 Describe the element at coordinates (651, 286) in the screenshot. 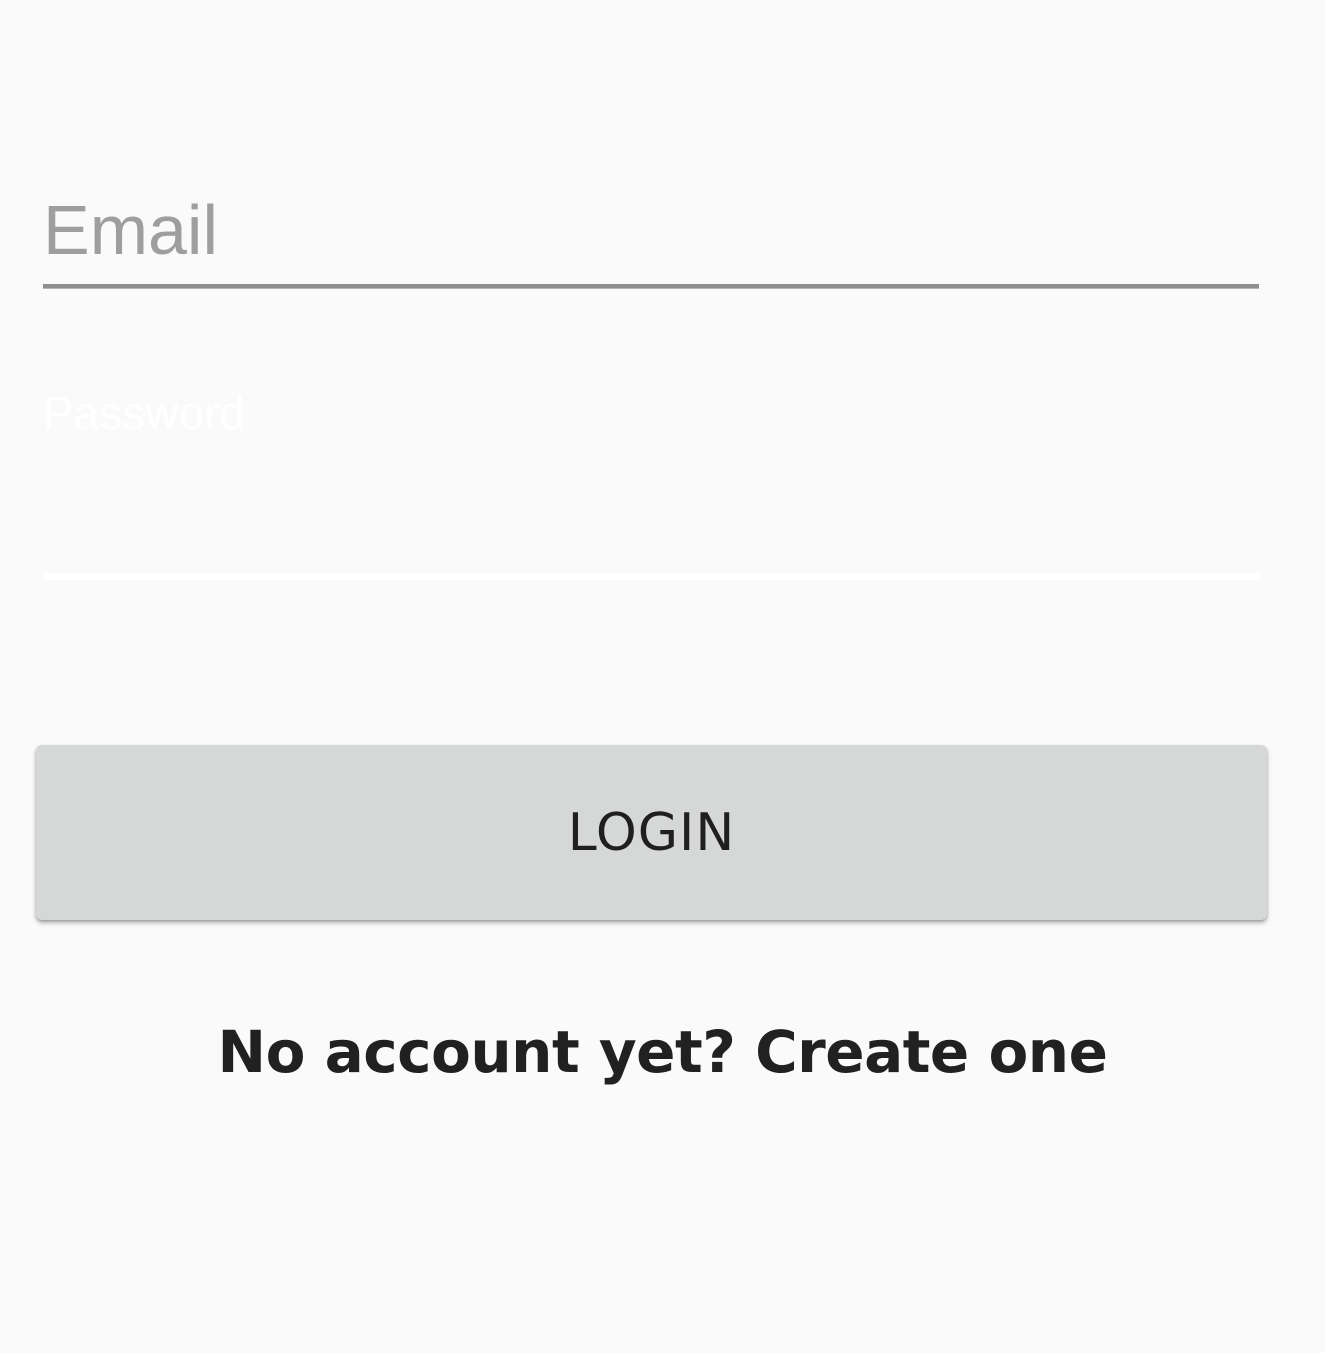

I see `email-field-underline` at that location.